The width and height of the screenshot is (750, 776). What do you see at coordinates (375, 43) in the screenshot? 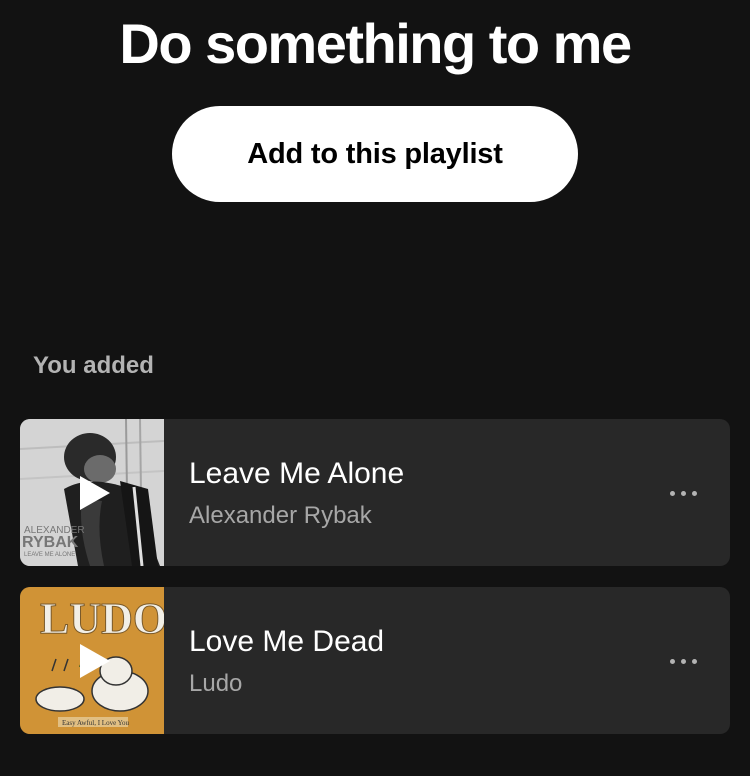
I see `playlist-title: Do something to me` at bounding box center [375, 43].